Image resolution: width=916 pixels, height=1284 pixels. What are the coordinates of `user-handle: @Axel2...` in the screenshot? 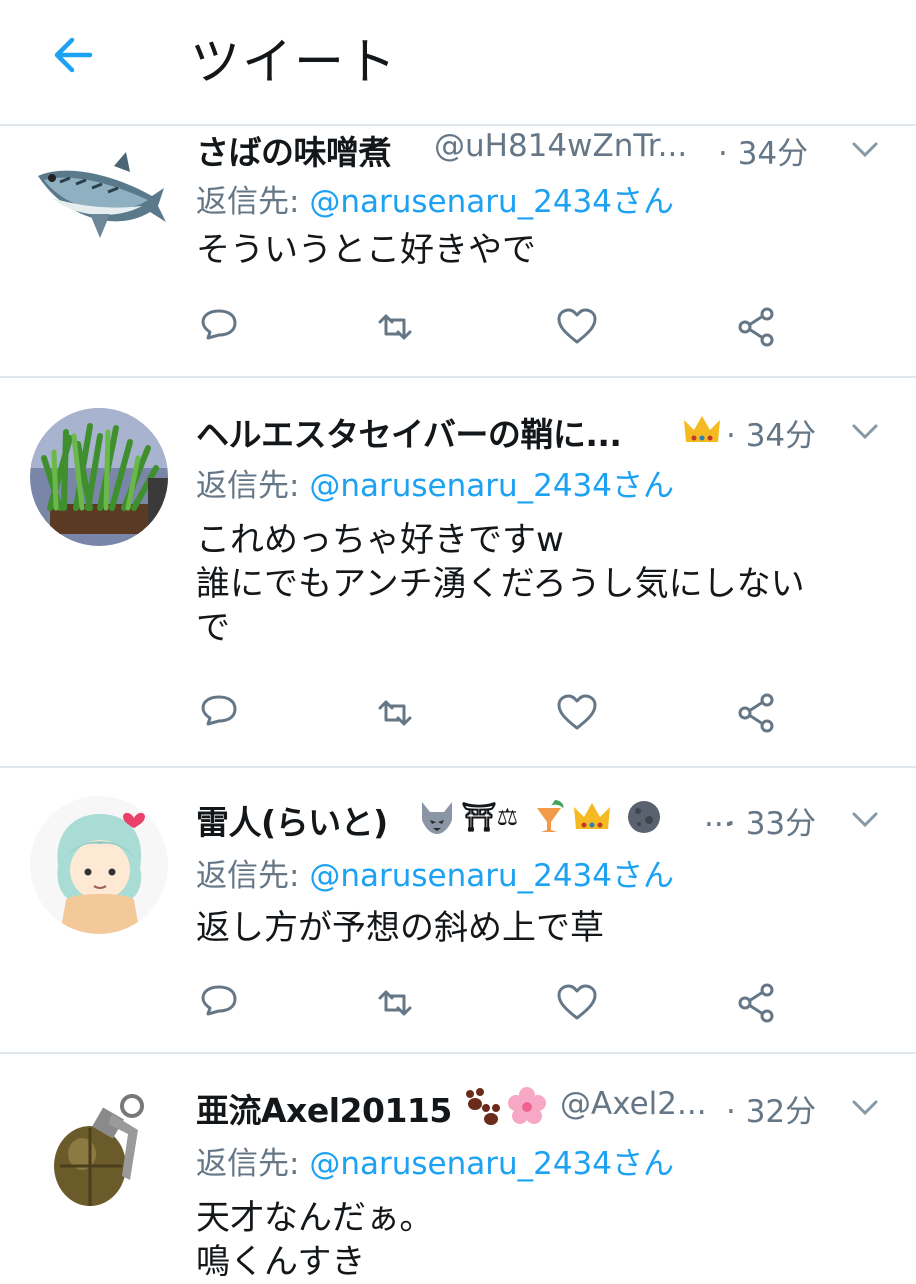 It's located at (633, 1104).